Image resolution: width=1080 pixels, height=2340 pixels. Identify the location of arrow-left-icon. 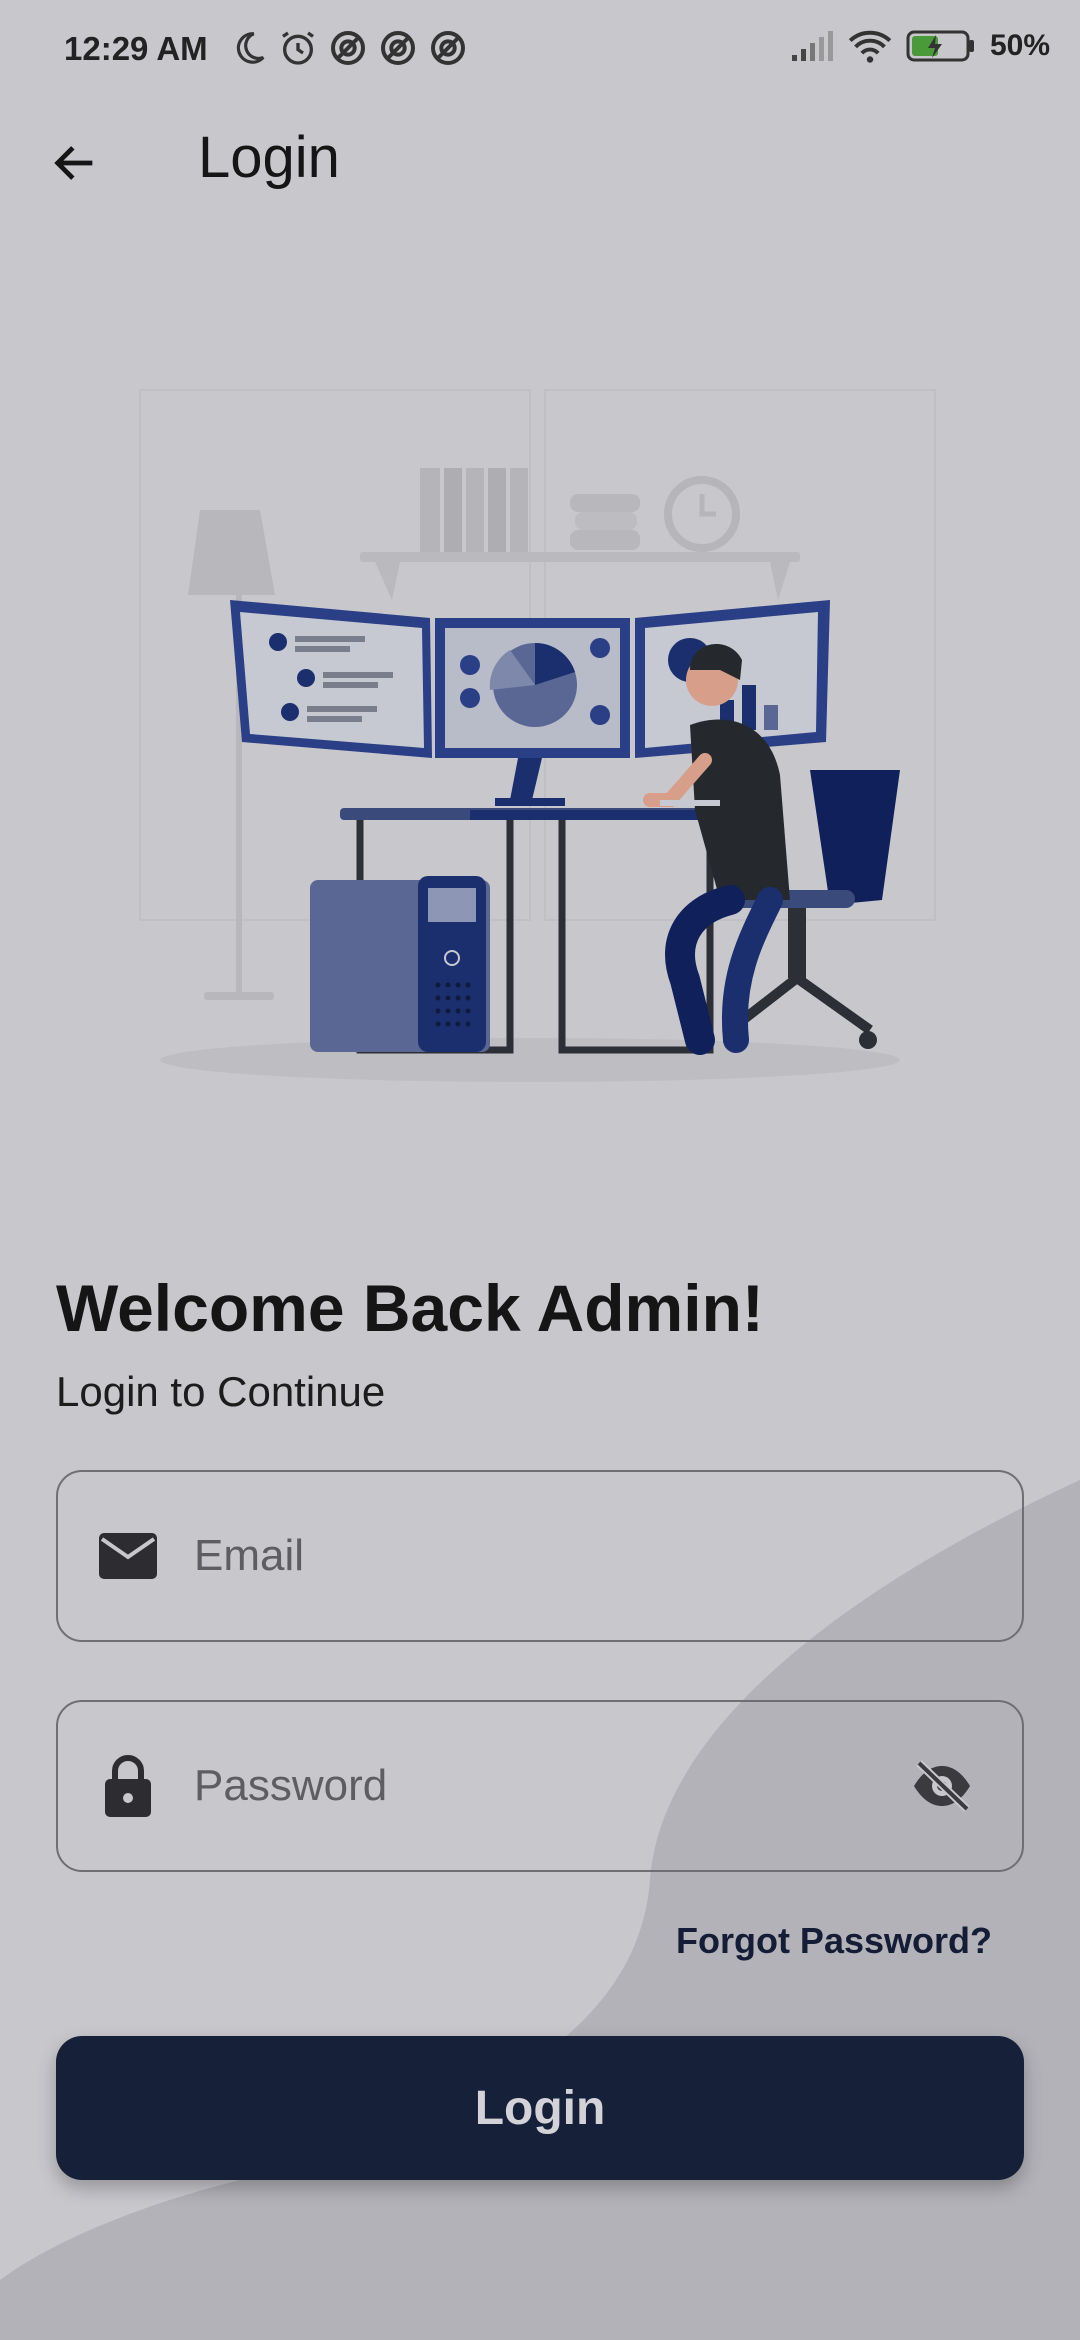
(73, 163).